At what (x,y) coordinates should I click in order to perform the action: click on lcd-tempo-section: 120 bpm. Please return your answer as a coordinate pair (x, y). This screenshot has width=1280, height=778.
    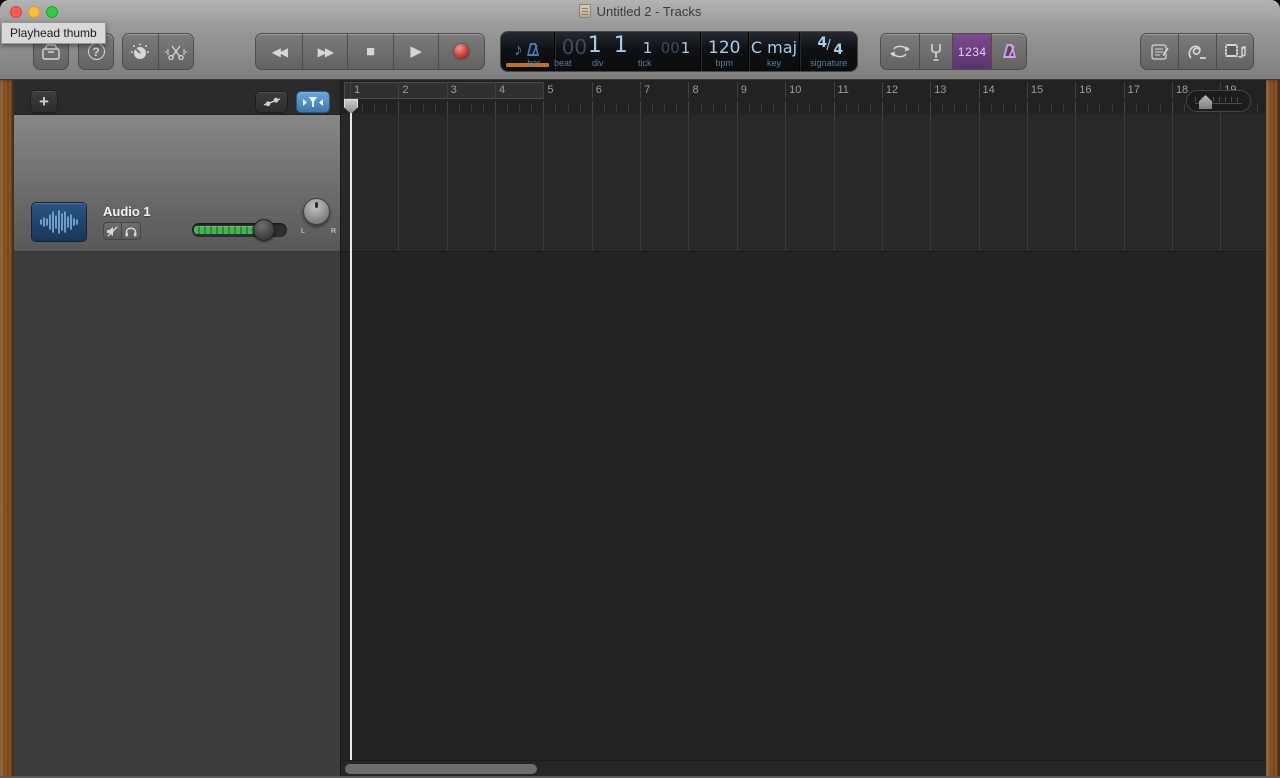
    Looking at the image, I should click on (723, 51).